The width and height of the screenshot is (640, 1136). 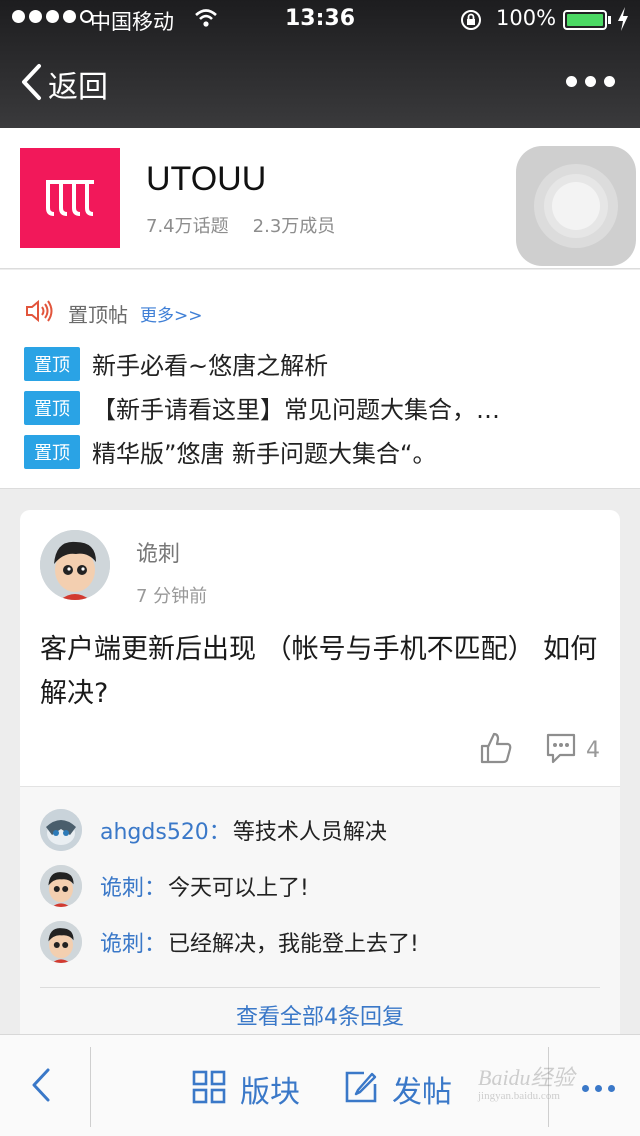 What do you see at coordinates (240, 225) in the screenshot?
I see `forum-stats: 7.4万话题 2.3万成员` at bounding box center [240, 225].